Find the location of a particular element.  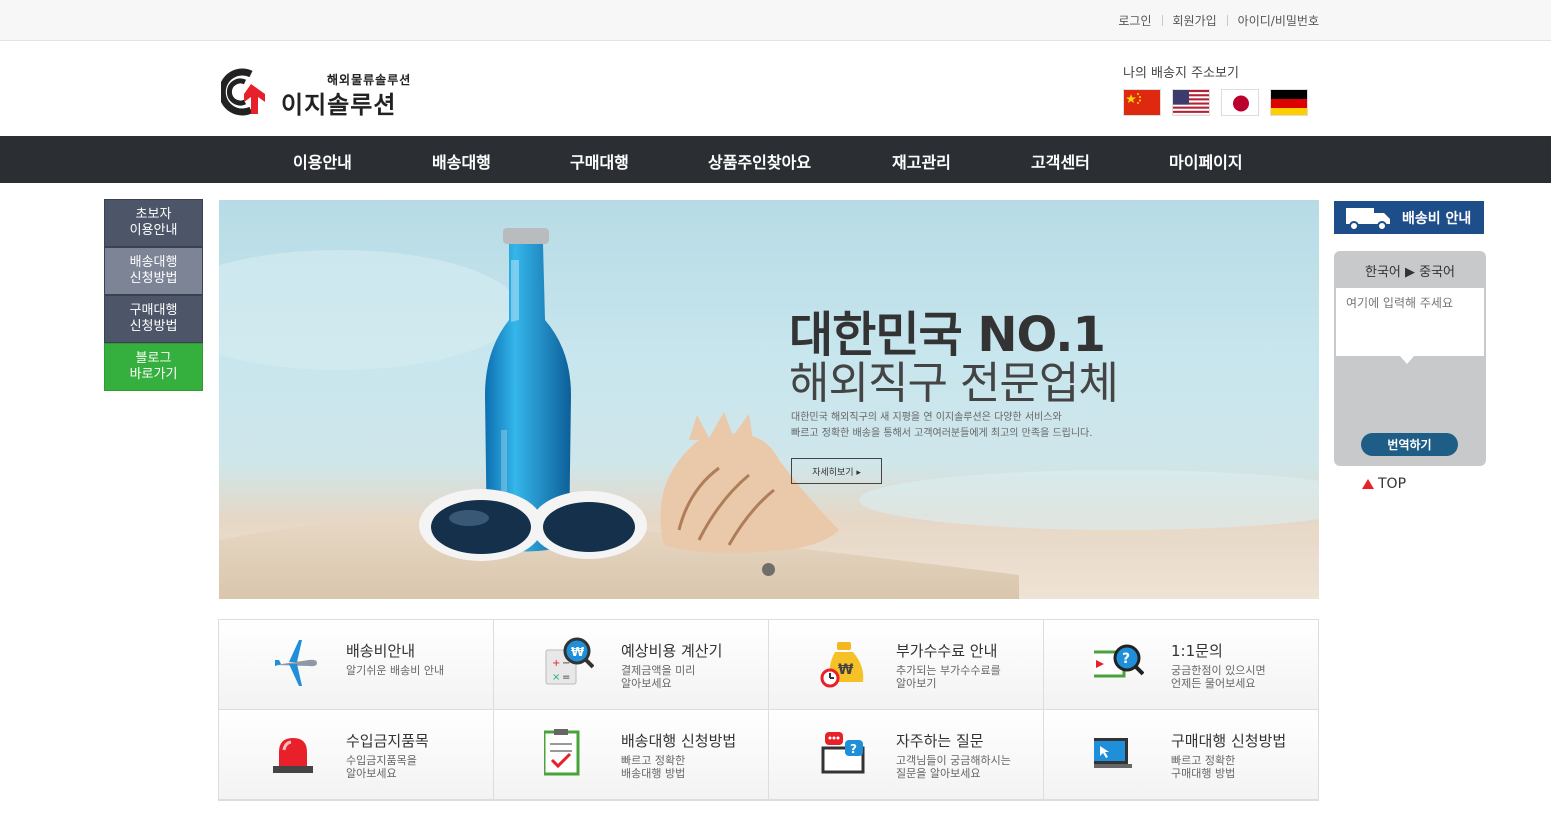

logo-name: 이지솔루션 is located at coordinates (339, 105).